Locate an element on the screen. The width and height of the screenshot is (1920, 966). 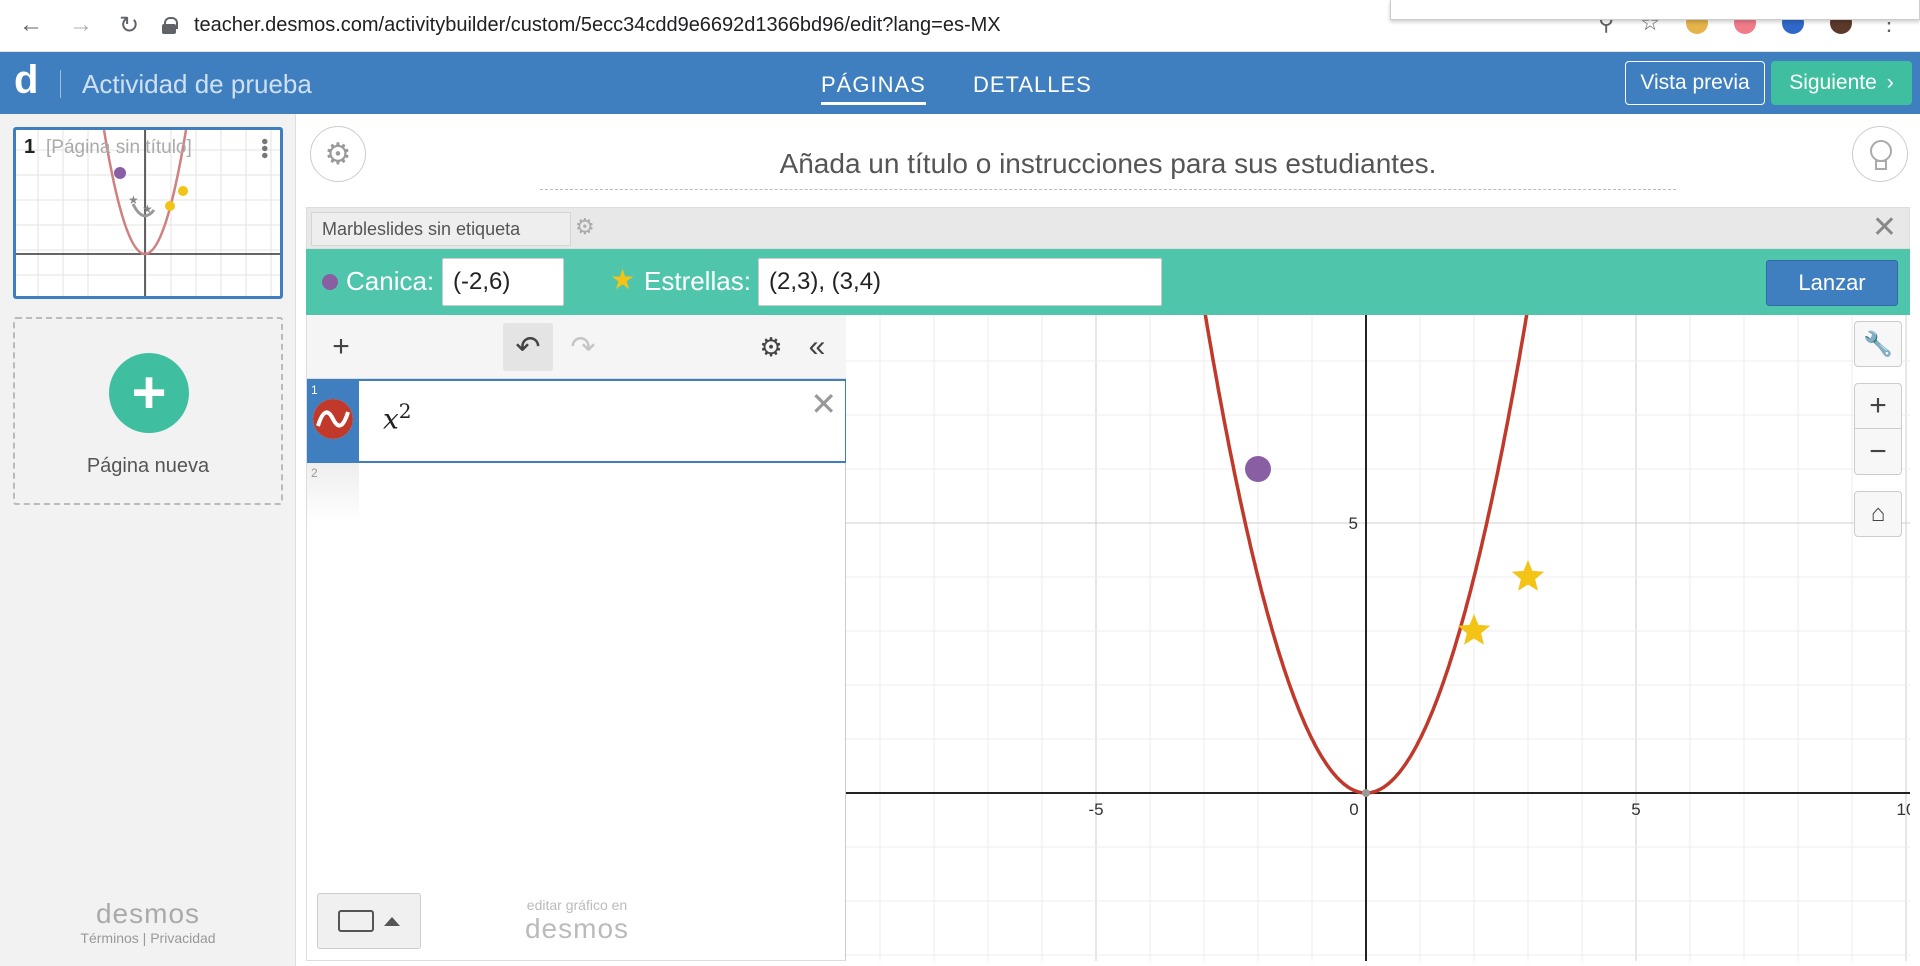
marble-input: (-2,6) is located at coordinates (503, 282).